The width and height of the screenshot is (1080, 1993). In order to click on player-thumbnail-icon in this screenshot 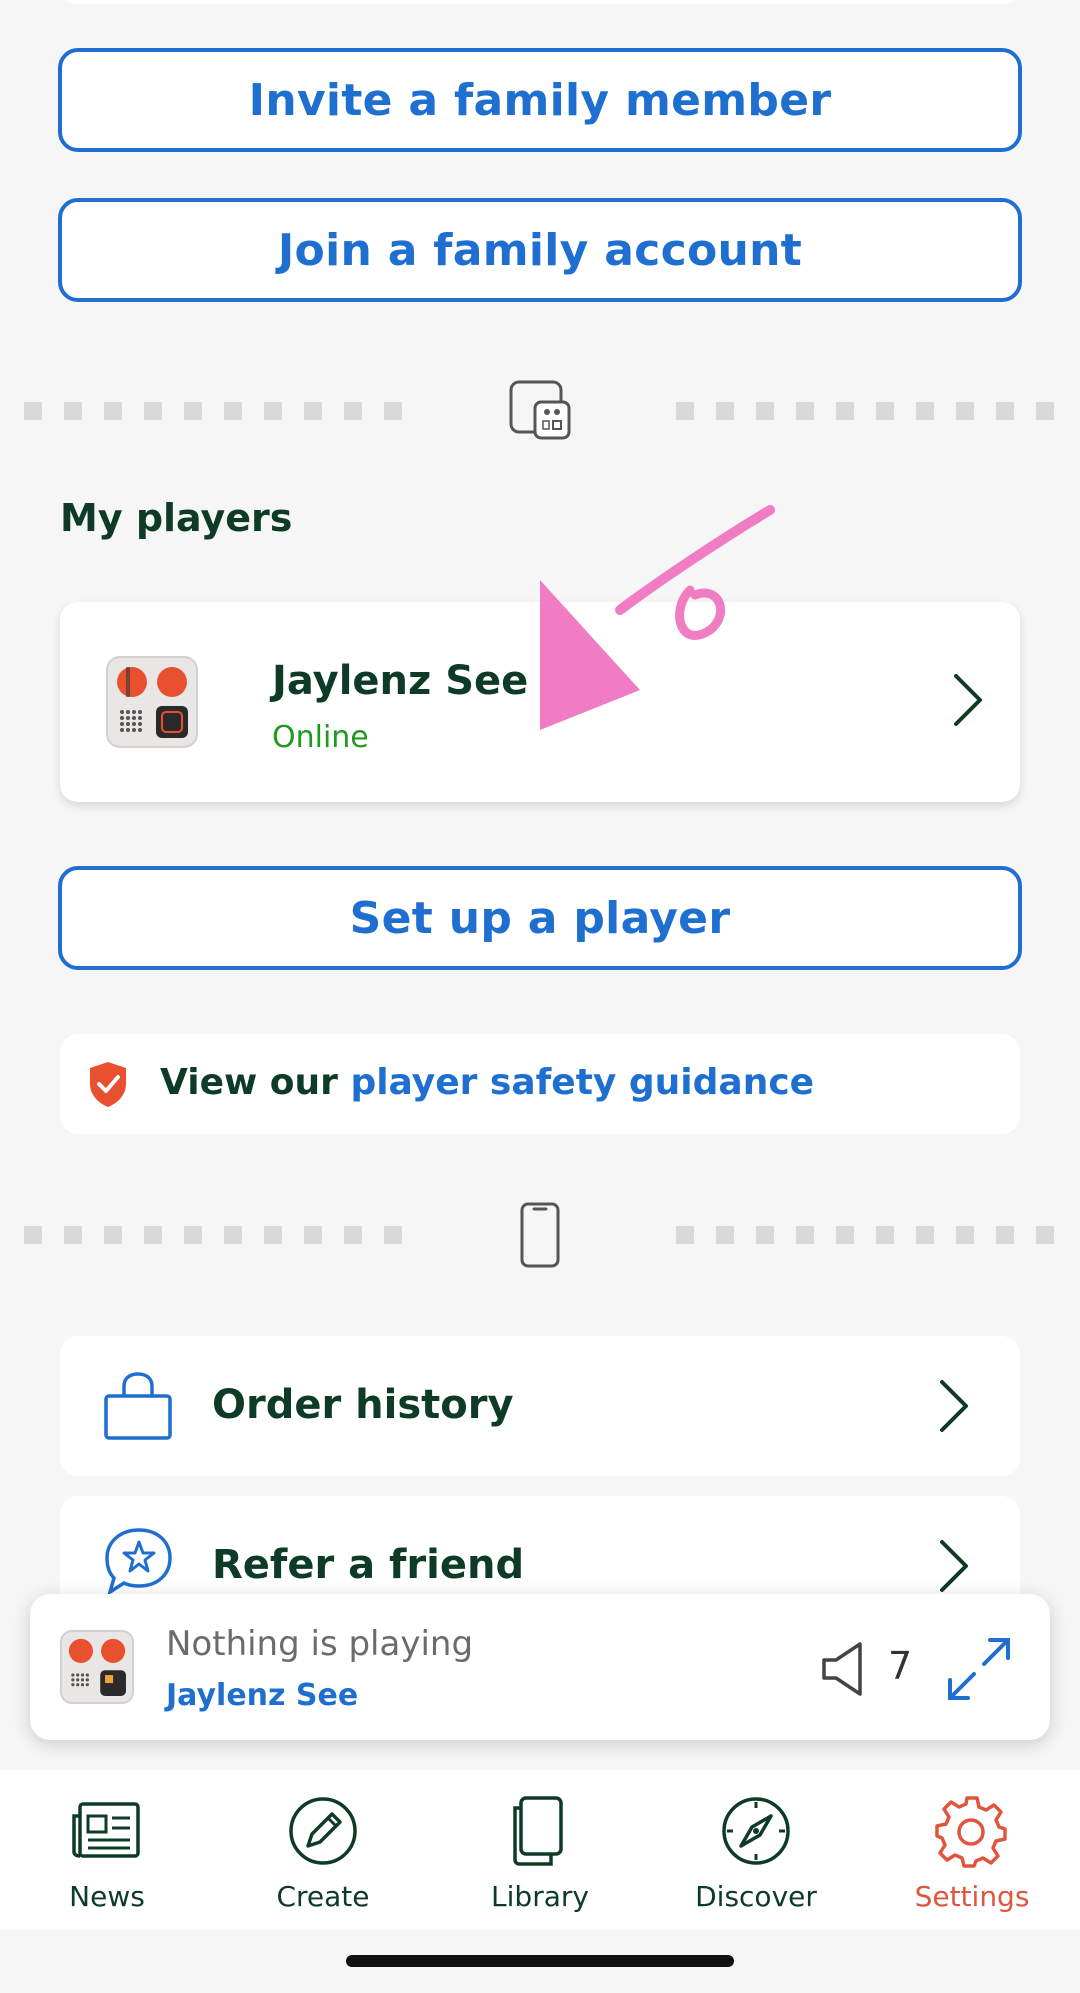, I will do `click(152, 702)`.